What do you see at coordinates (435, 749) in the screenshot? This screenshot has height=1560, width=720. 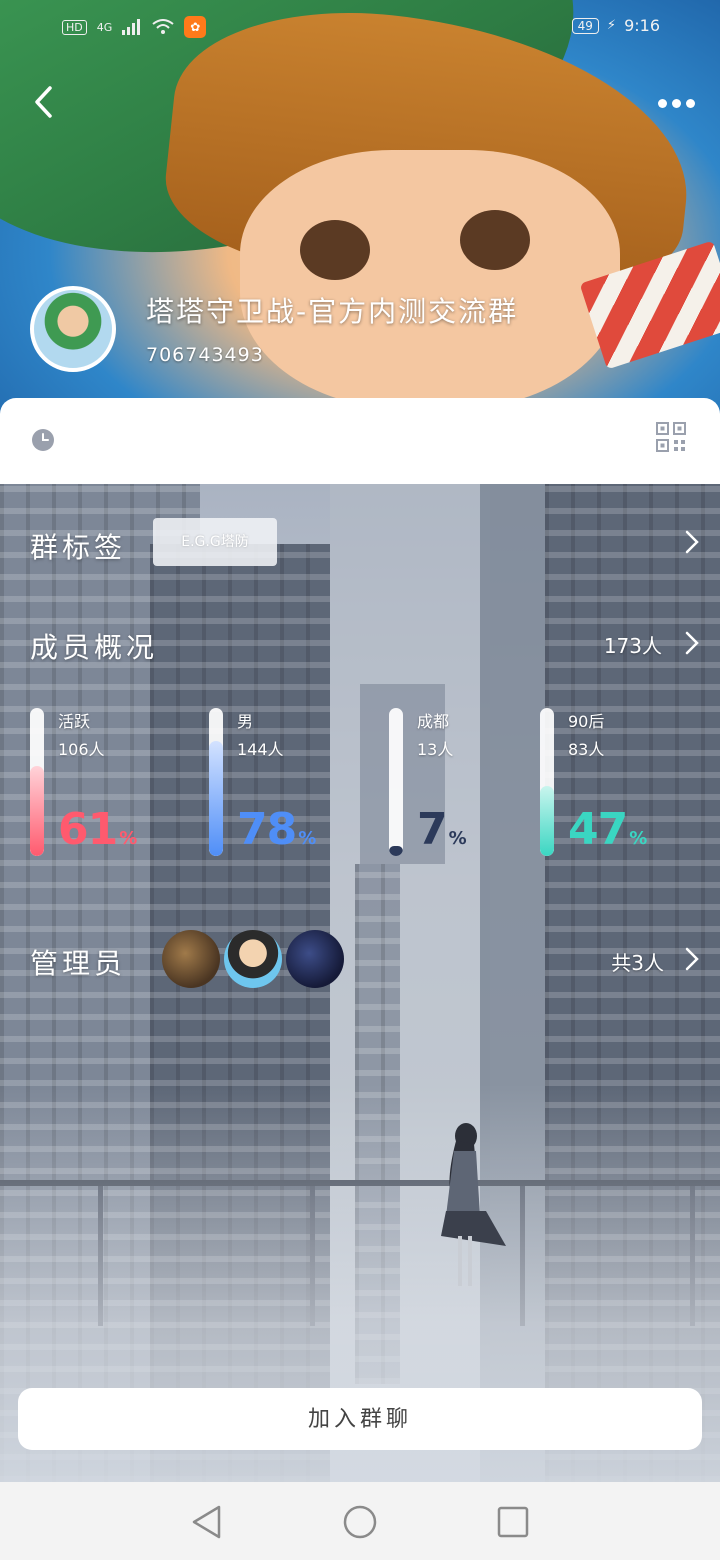 I see `stat-count: 13人` at bounding box center [435, 749].